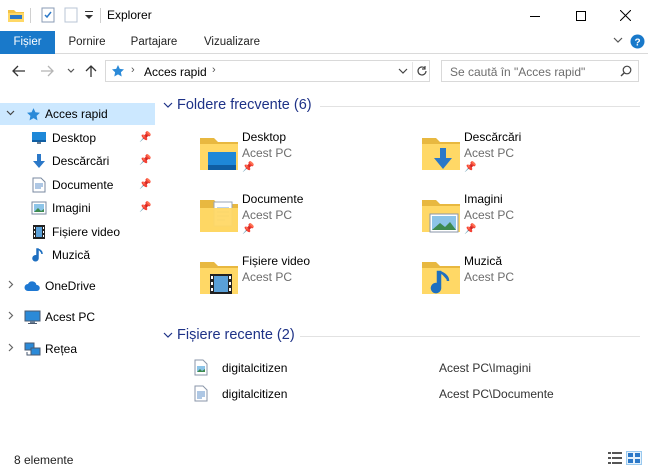  What do you see at coordinates (70, 286) in the screenshot?
I see `sidebar-item-label: OneDrive` at bounding box center [70, 286].